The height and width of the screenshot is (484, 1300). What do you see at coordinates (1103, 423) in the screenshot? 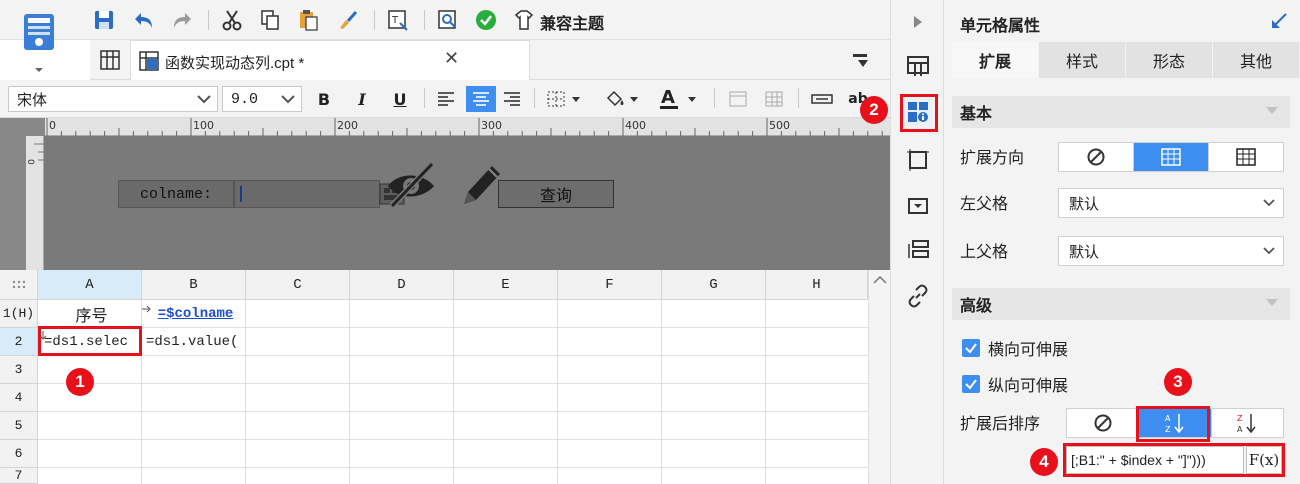
I see `no-sort-option` at bounding box center [1103, 423].